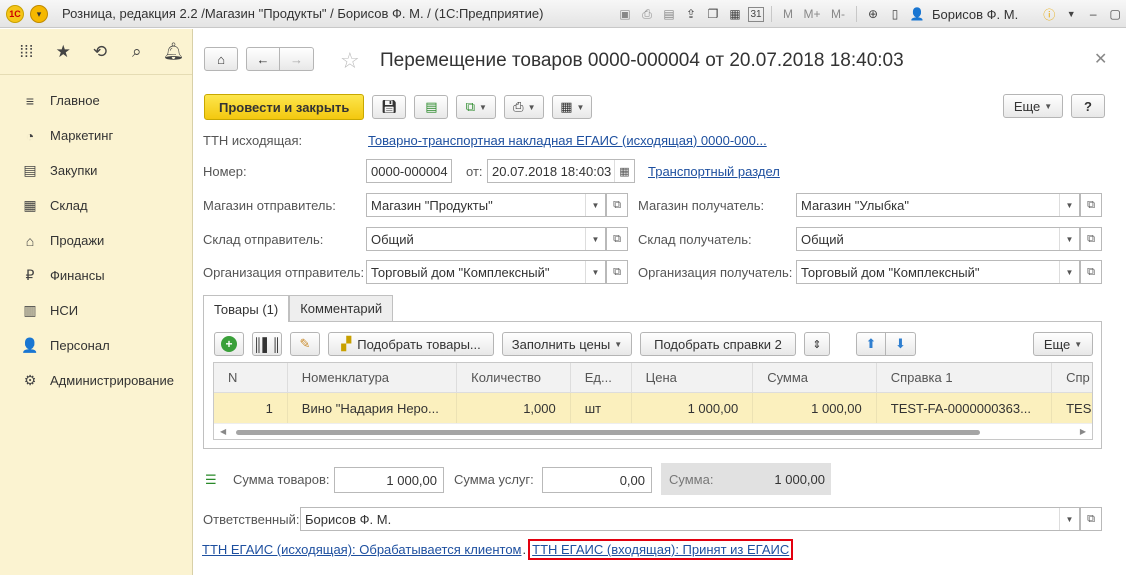 The width and height of the screenshot is (1126, 575). What do you see at coordinates (251, 377) in the screenshot?
I see `column-header: N` at bounding box center [251, 377].